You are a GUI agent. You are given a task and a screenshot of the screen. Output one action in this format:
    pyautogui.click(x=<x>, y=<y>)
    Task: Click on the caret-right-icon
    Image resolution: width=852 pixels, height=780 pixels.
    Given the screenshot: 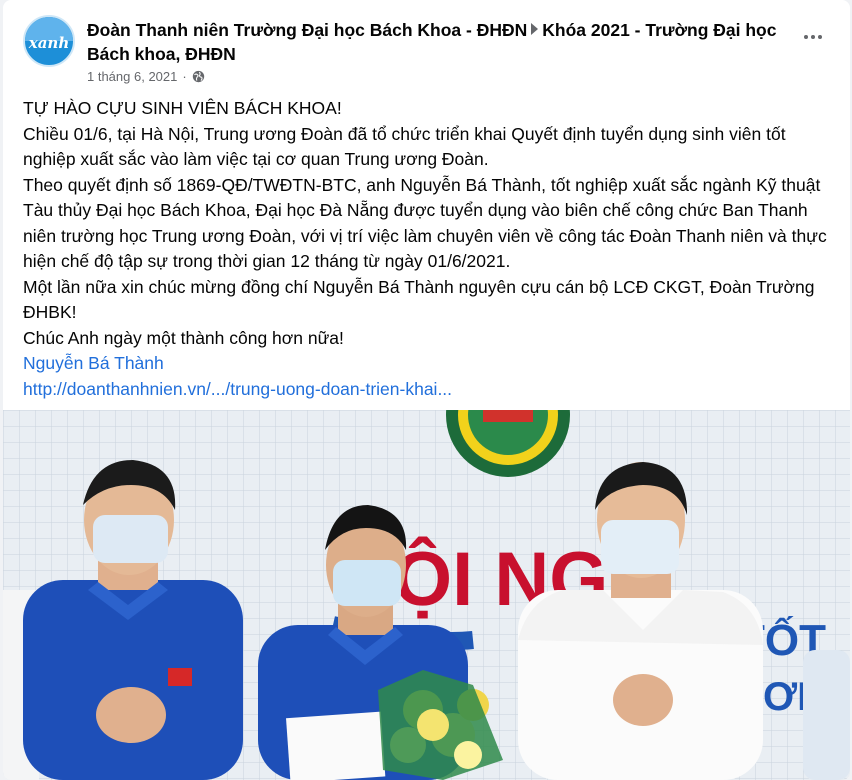 What is the action you would take?
    pyautogui.click(x=535, y=29)
    